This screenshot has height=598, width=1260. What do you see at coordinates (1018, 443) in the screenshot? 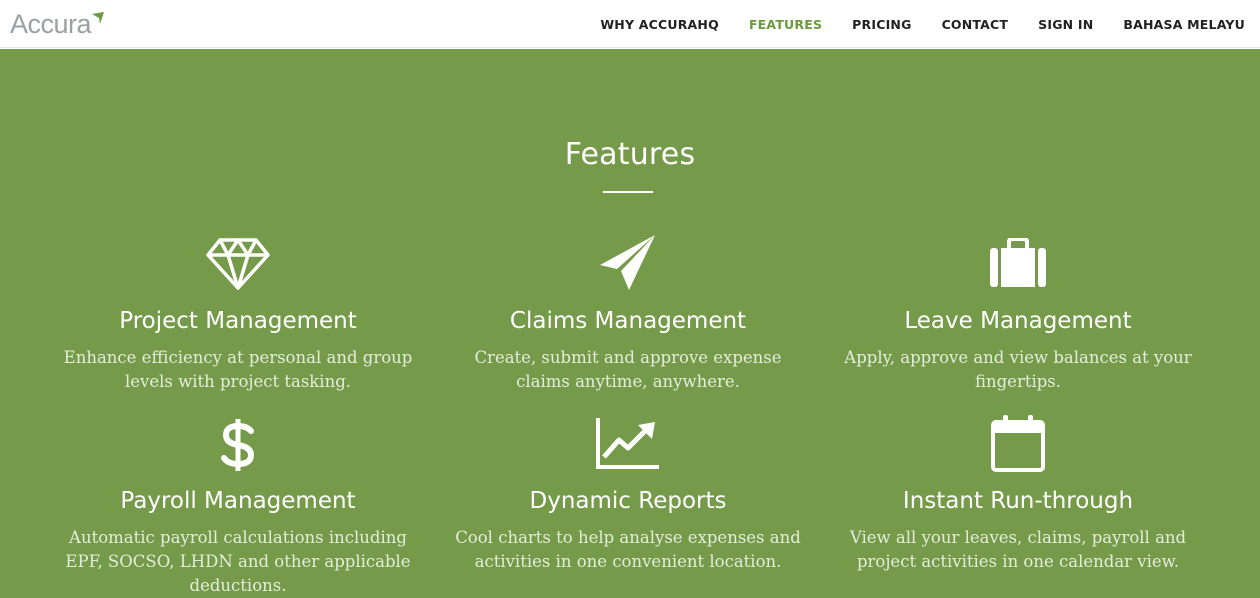
I see `calendar-icon` at bounding box center [1018, 443].